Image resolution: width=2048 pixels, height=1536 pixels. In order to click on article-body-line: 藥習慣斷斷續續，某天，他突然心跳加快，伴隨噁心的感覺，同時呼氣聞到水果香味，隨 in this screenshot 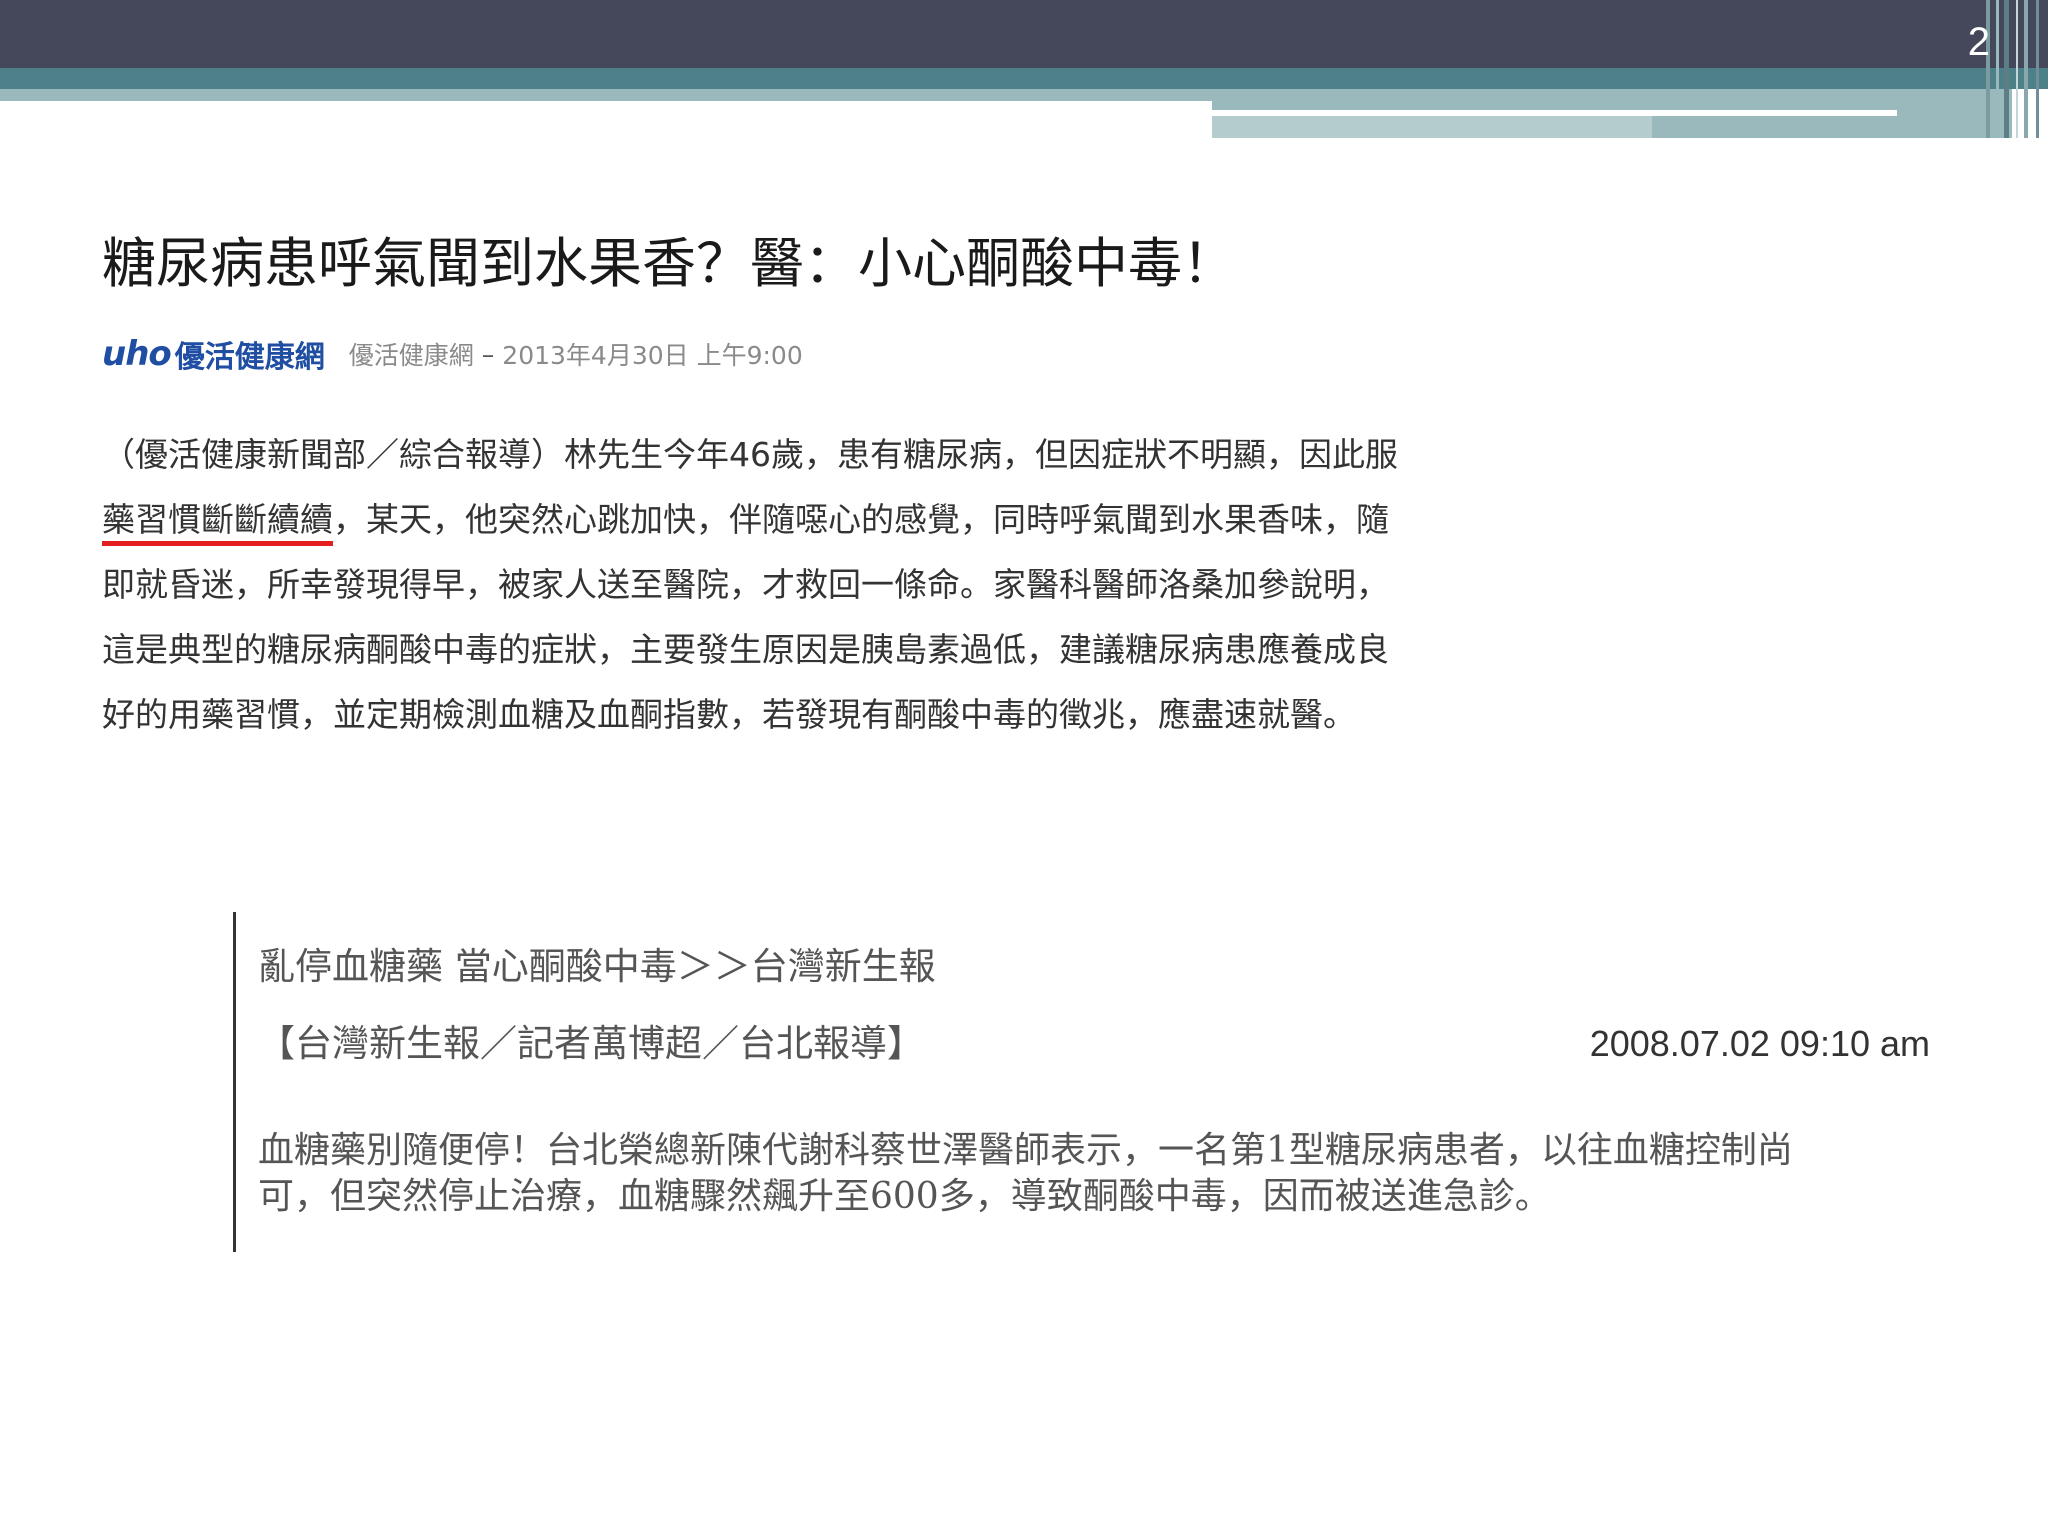, I will do `click(802, 519)`.